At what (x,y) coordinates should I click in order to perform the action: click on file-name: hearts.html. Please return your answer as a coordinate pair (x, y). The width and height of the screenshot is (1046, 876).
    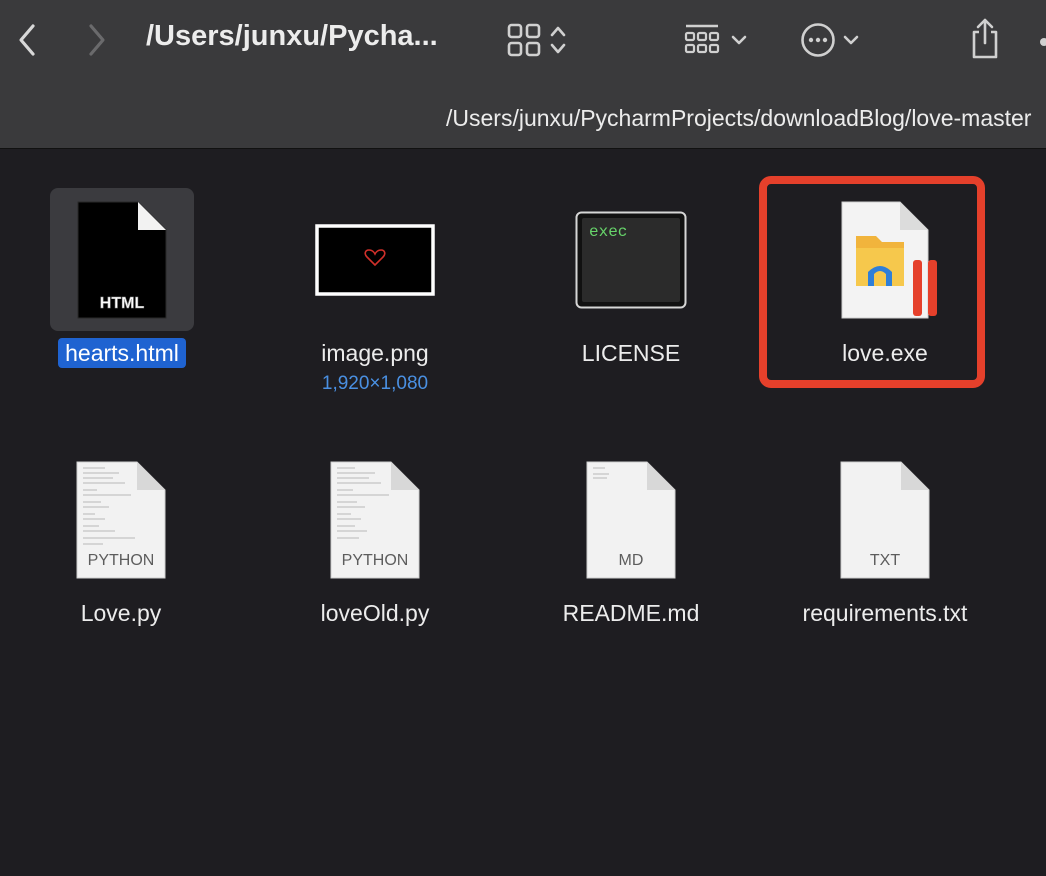
    Looking at the image, I should click on (122, 353).